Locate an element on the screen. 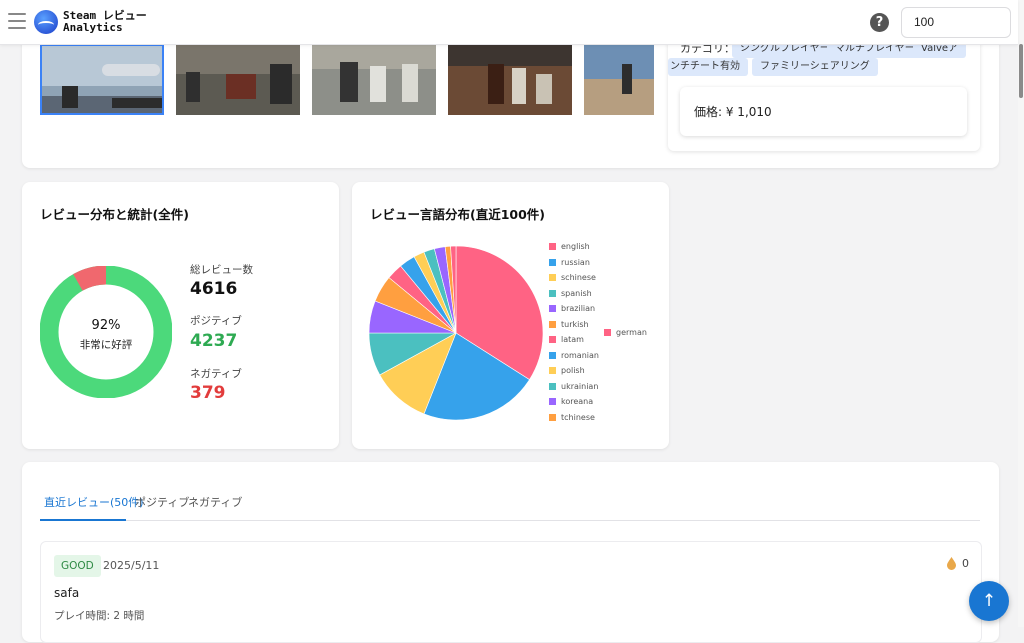 This screenshot has width=1024, height=643. tab-positive: ポジティブ is located at coordinates (162, 502).